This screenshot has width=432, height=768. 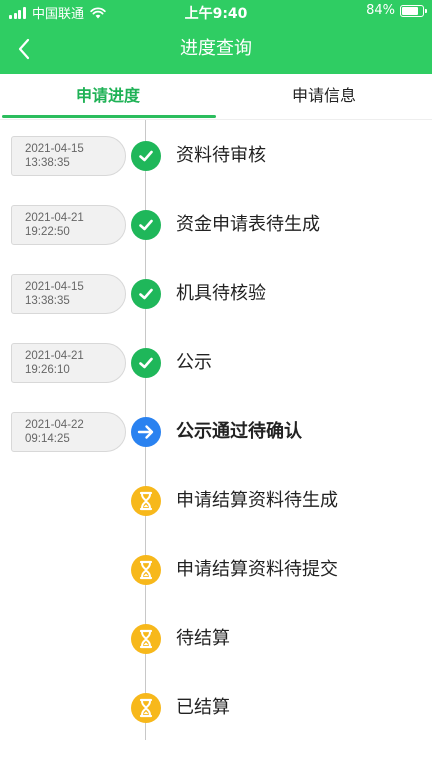 I want to click on page-title: 进度查询, so click(x=216, y=48).